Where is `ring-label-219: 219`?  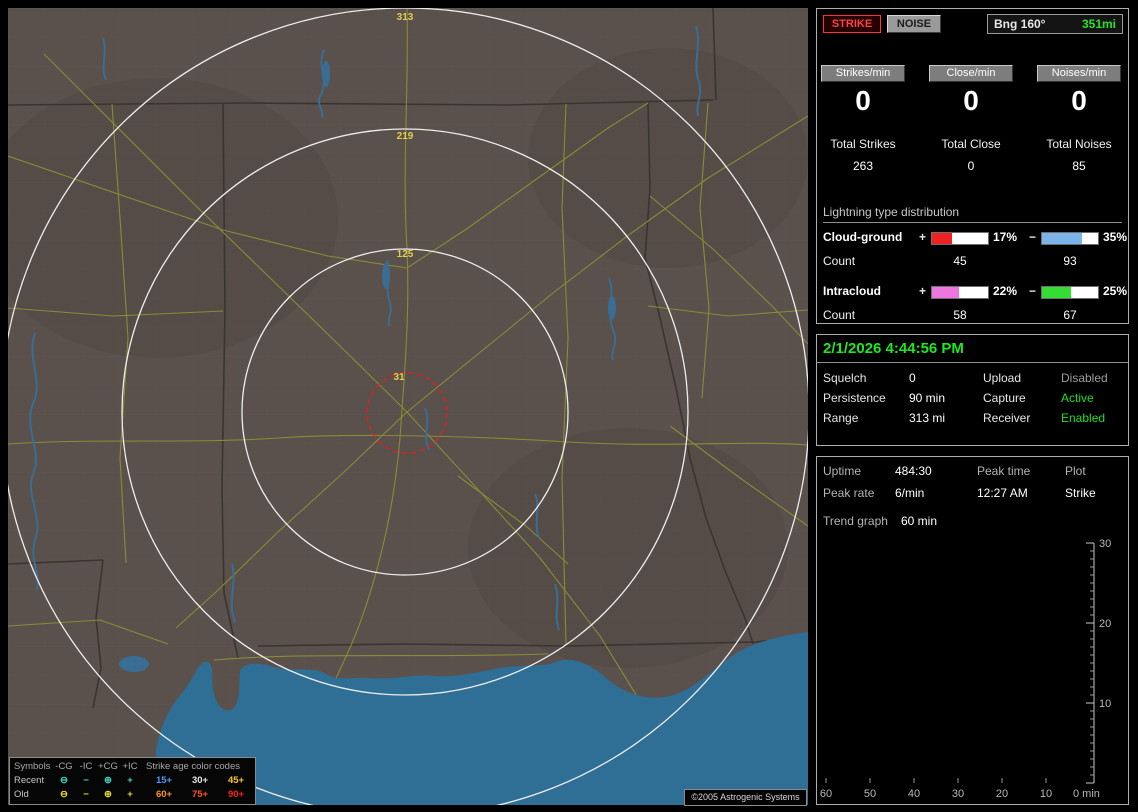 ring-label-219: 219 is located at coordinates (405, 136).